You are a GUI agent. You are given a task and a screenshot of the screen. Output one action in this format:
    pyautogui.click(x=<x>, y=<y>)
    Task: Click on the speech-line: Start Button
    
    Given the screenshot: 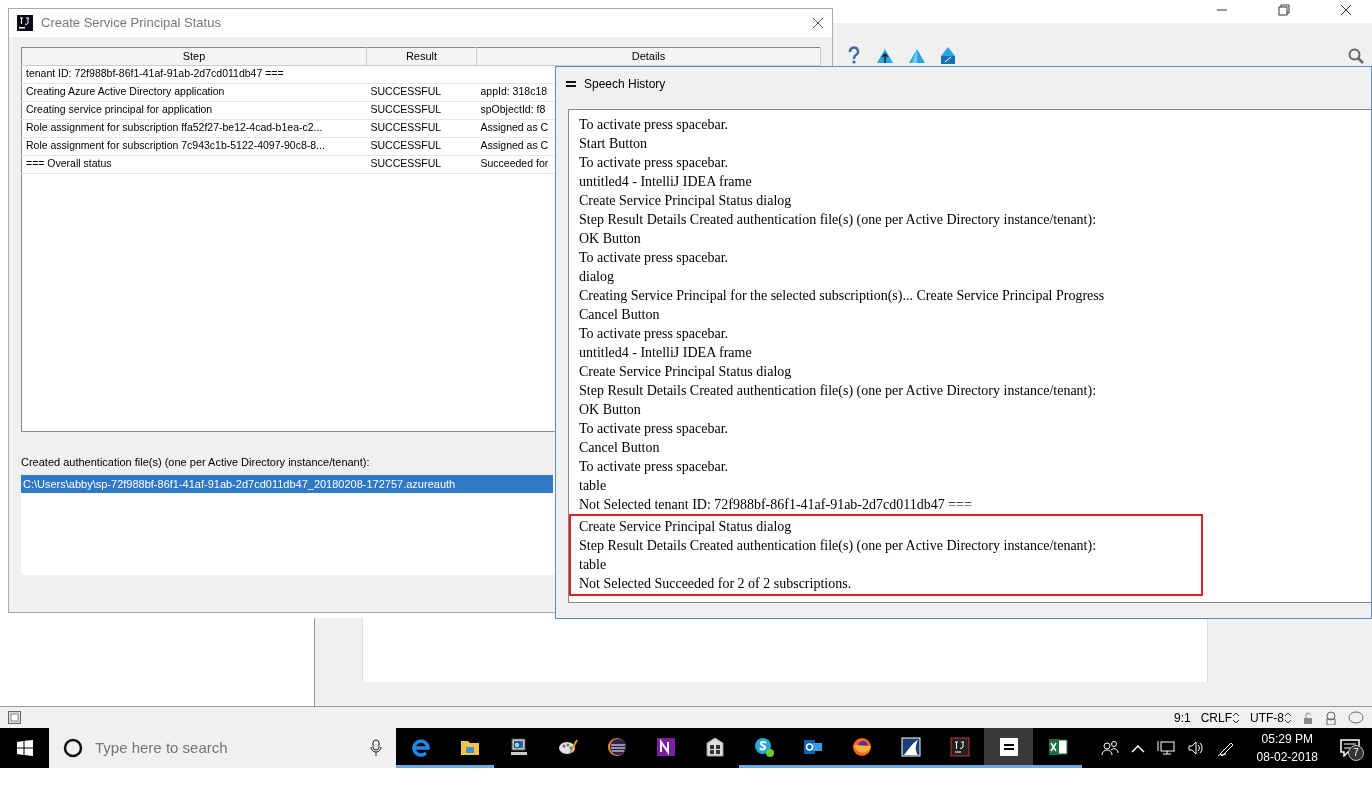 What is the action you would take?
    pyautogui.click(x=614, y=144)
    